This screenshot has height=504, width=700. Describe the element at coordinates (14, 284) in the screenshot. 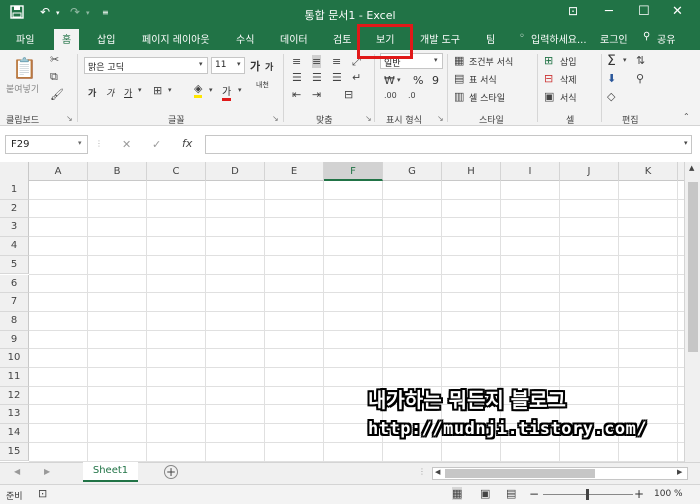

I see `row-header-6: 6` at that location.